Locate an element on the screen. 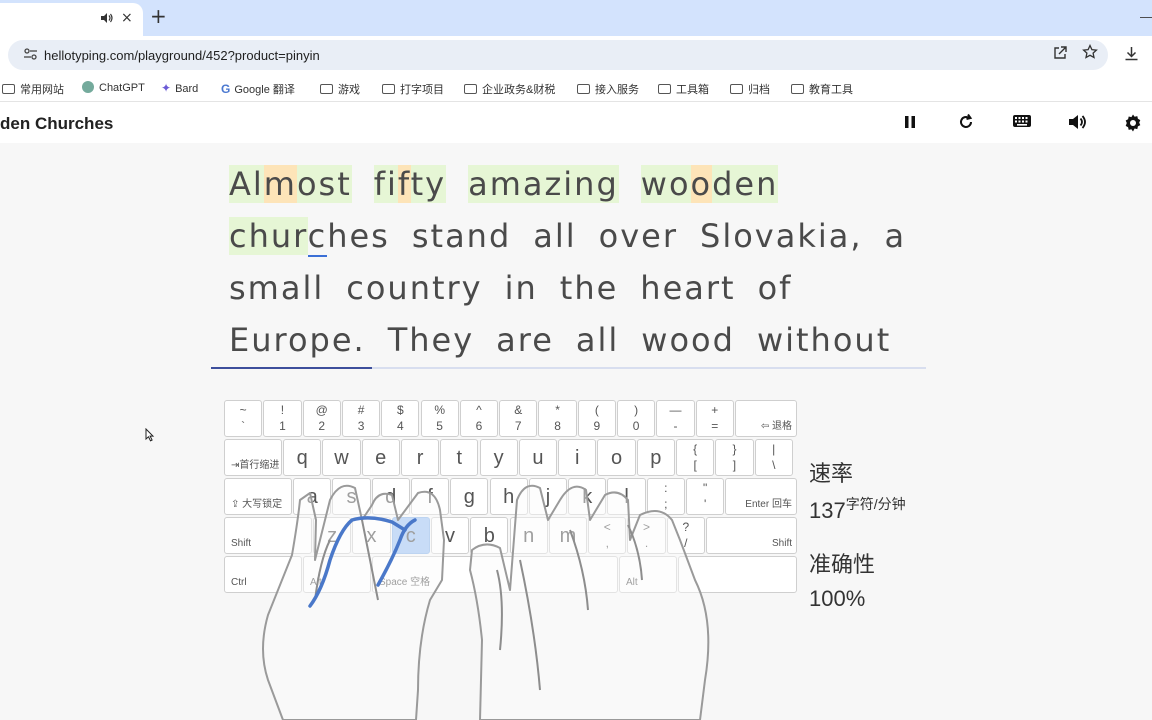  key-=: + = is located at coordinates (714, 418).